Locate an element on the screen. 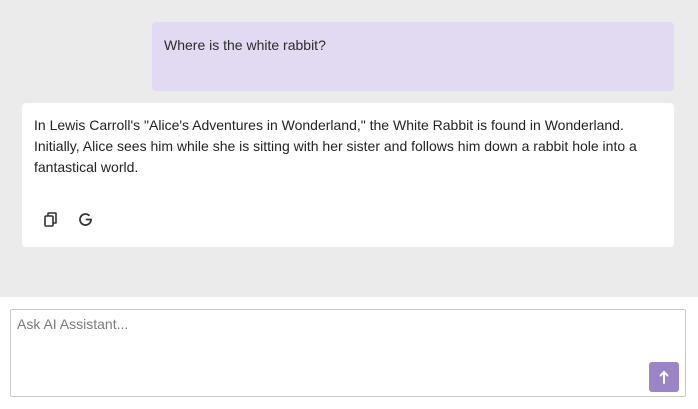  copy-icon is located at coordinates (50, 219).